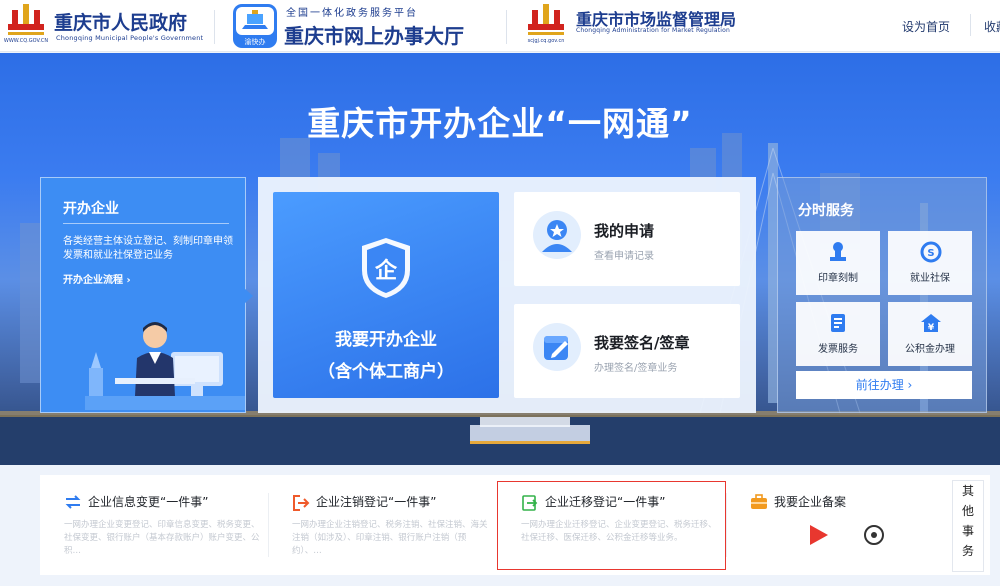 This screenshot has width=1000, height=586. What do you see at coordinates (967, 491) in the screenshot?
I see `side-tab-char: 其` at bounding box center [967, 491].